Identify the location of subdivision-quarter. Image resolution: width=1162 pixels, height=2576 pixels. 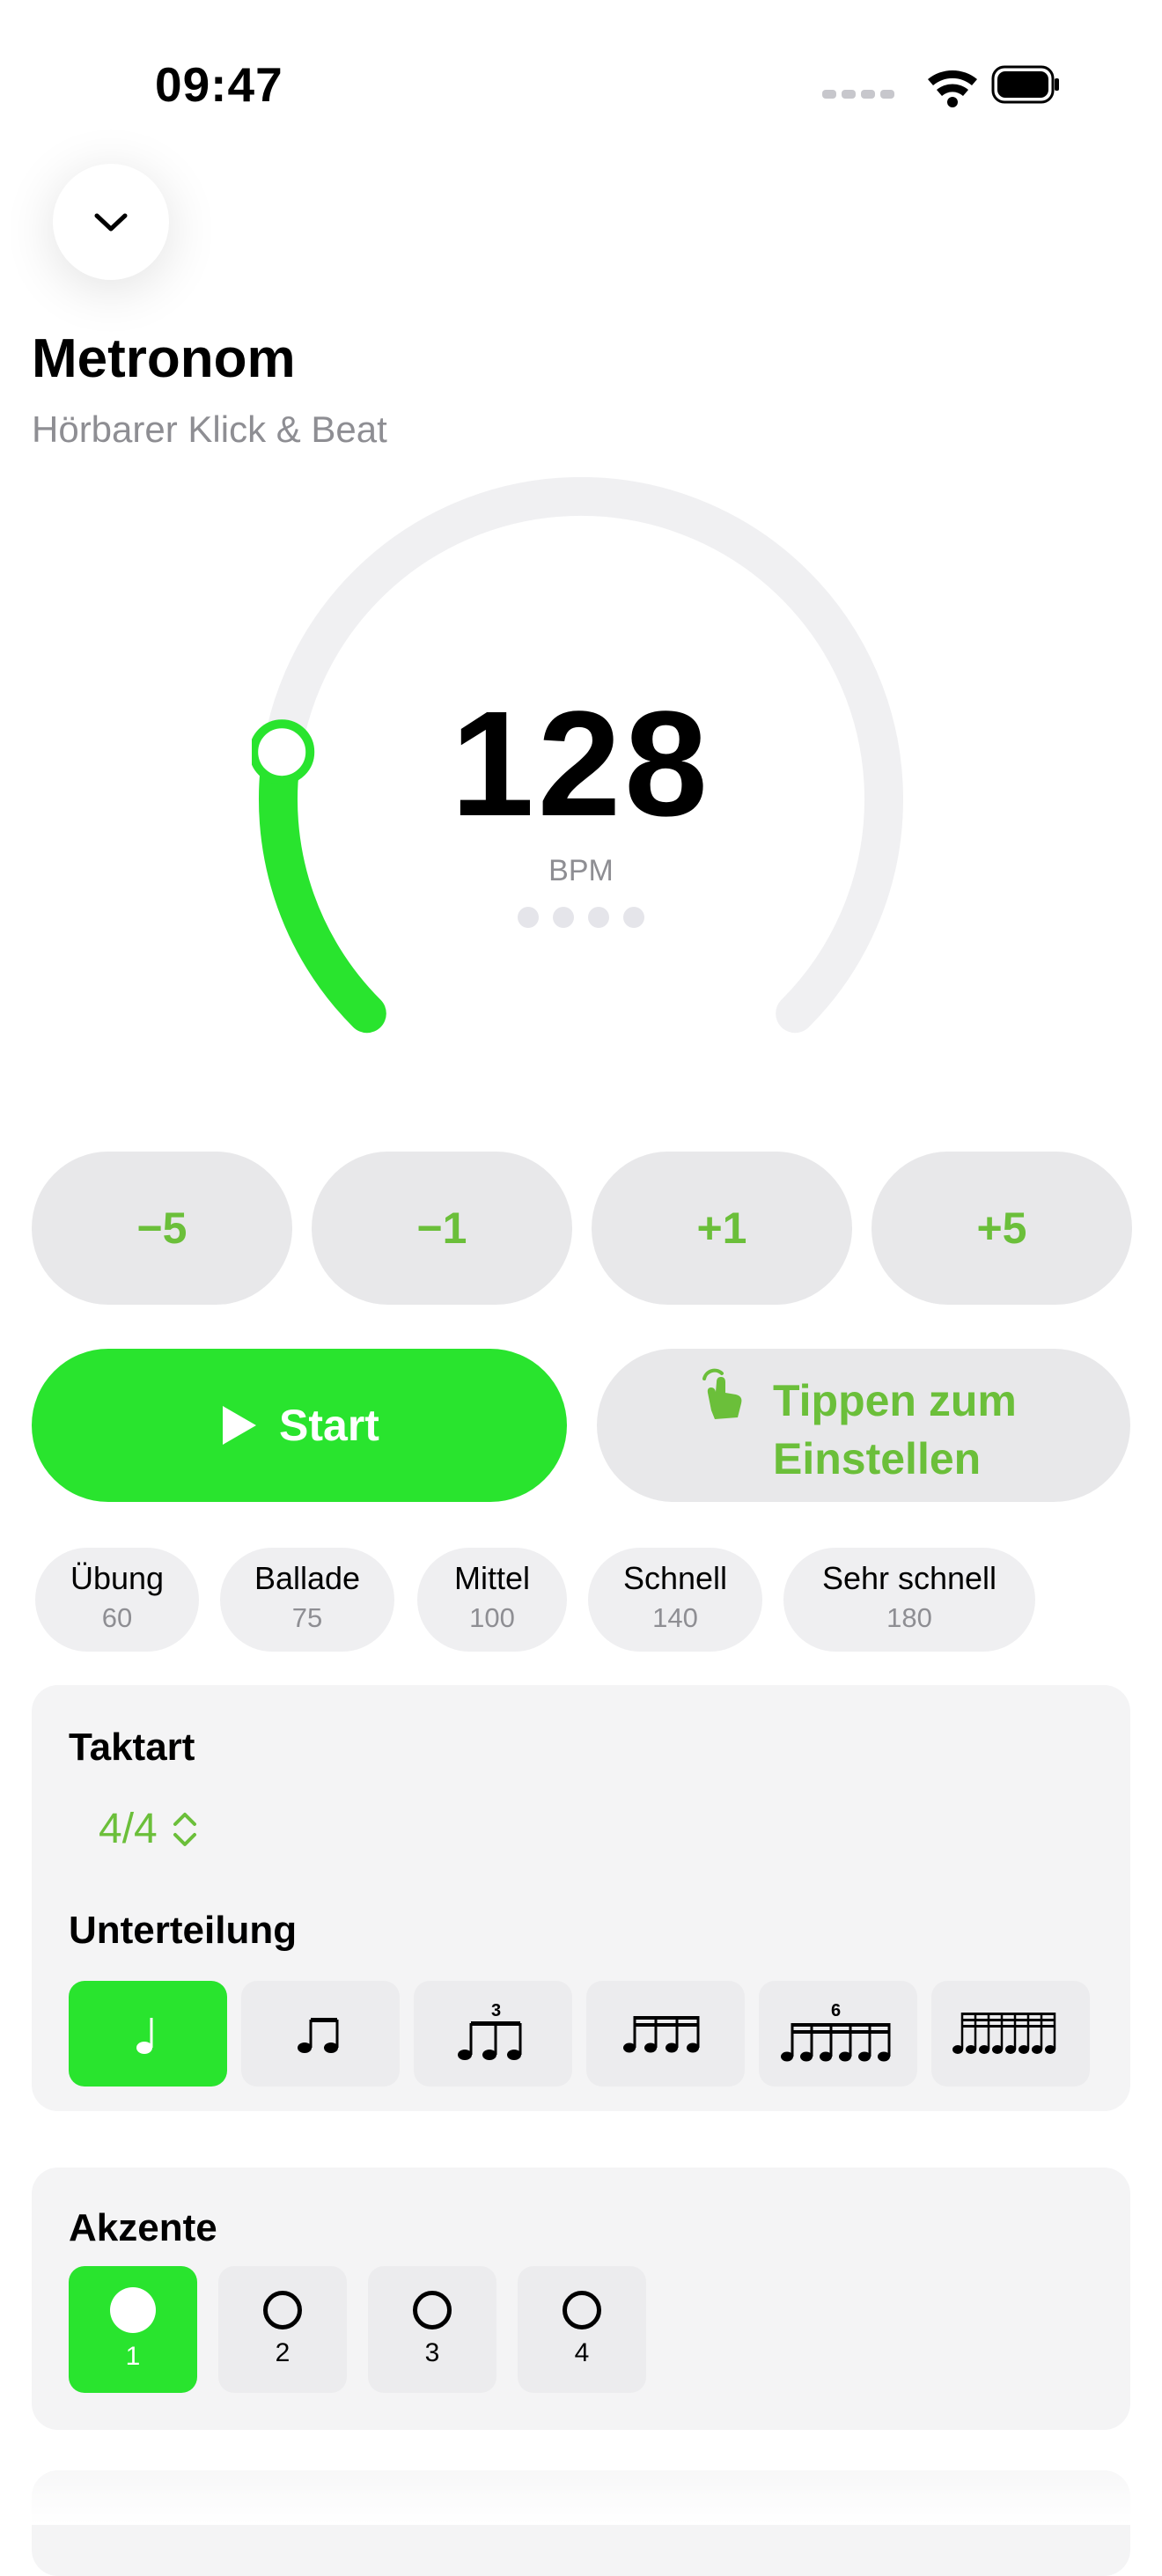
(148, 2034).